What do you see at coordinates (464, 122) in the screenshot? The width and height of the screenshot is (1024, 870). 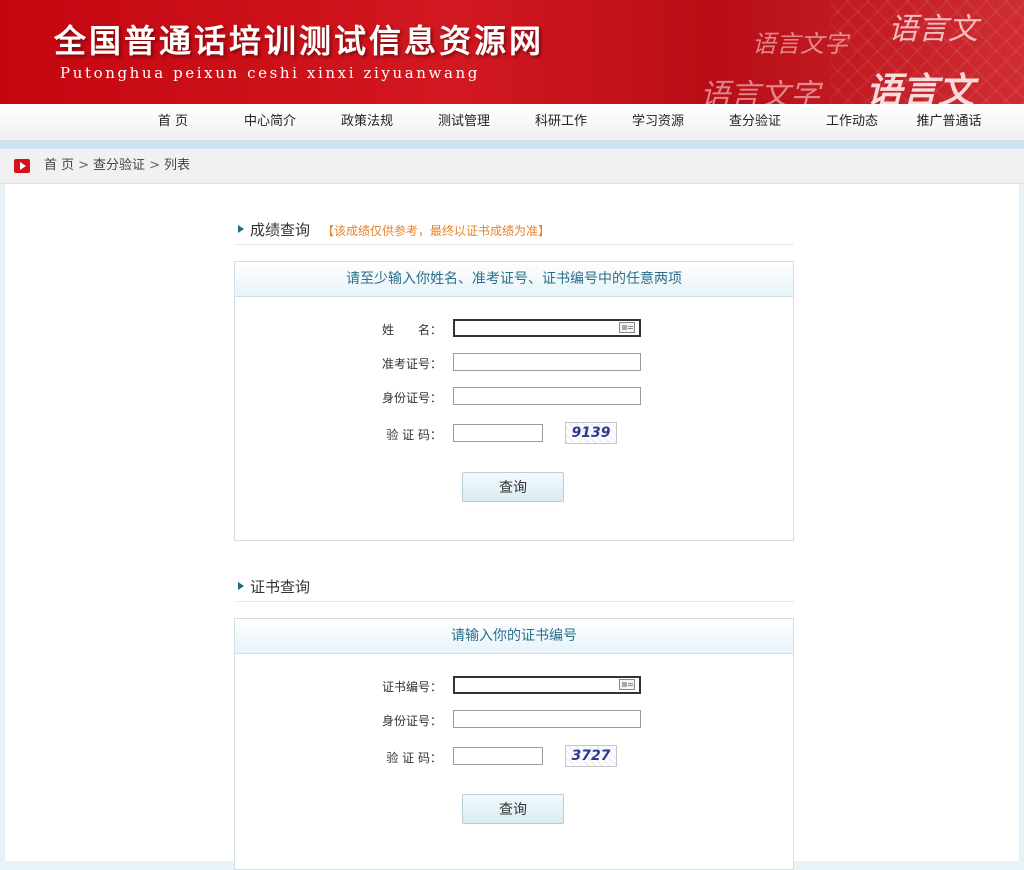 I see `nav-item-test-management: 测试管理` at bounding box center [464, 122].